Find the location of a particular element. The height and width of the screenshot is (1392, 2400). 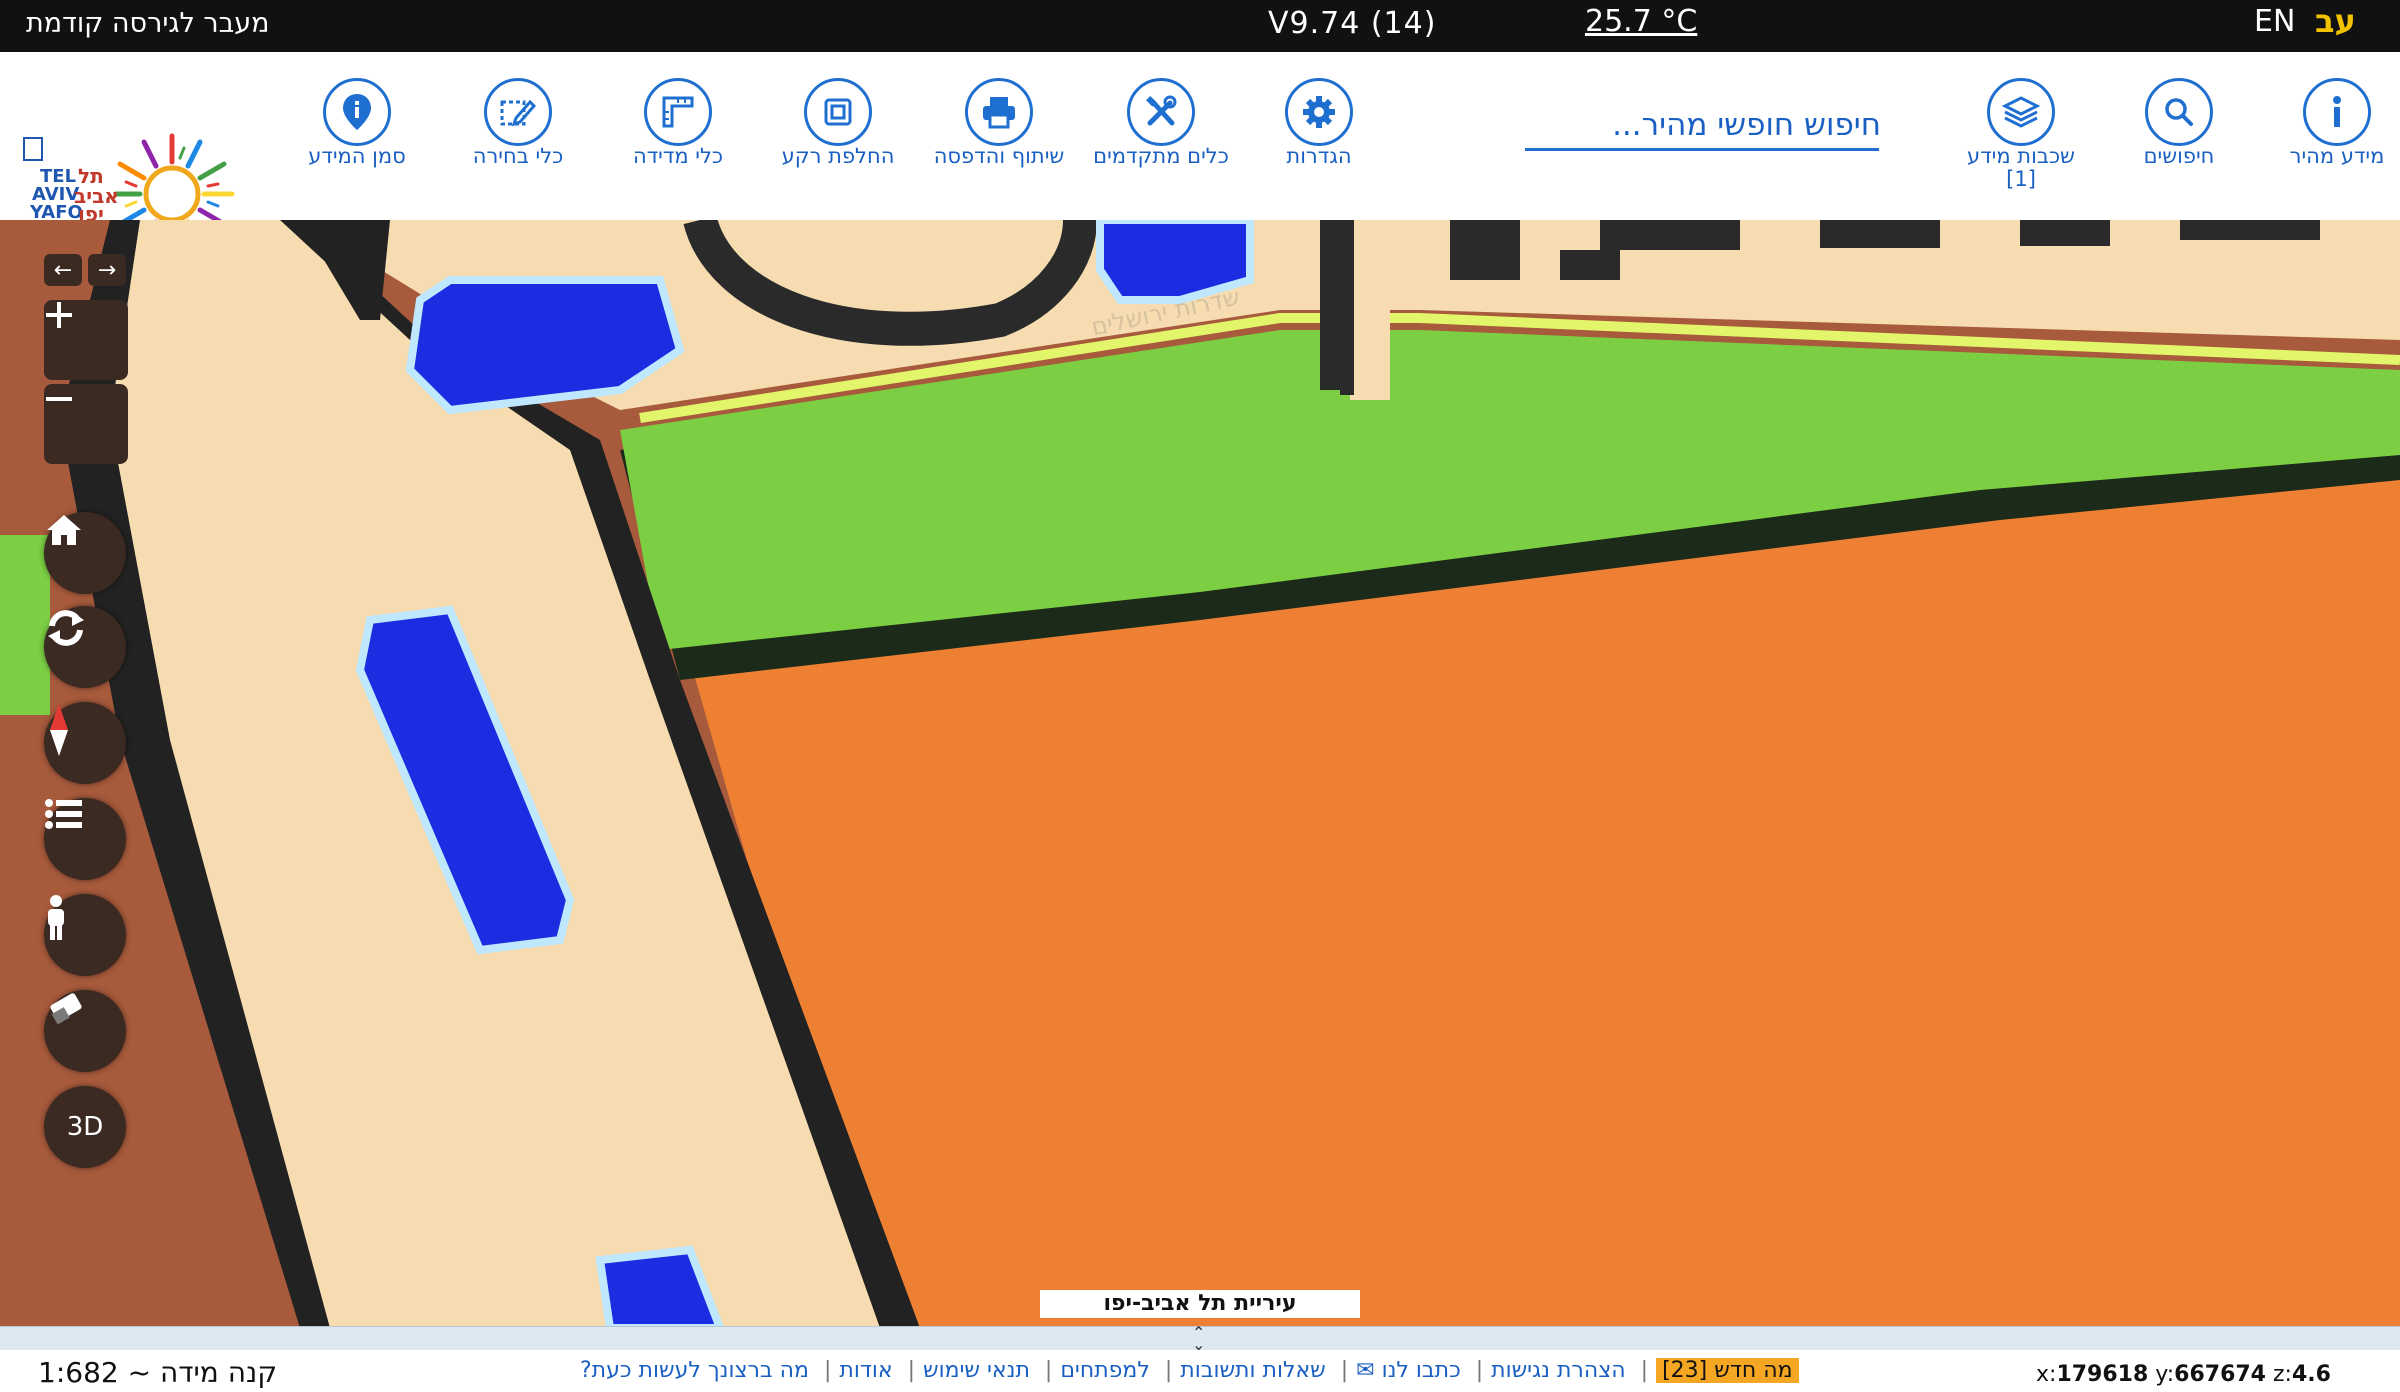

settings-label: הגדרות is located at coordinates (1319, 156).